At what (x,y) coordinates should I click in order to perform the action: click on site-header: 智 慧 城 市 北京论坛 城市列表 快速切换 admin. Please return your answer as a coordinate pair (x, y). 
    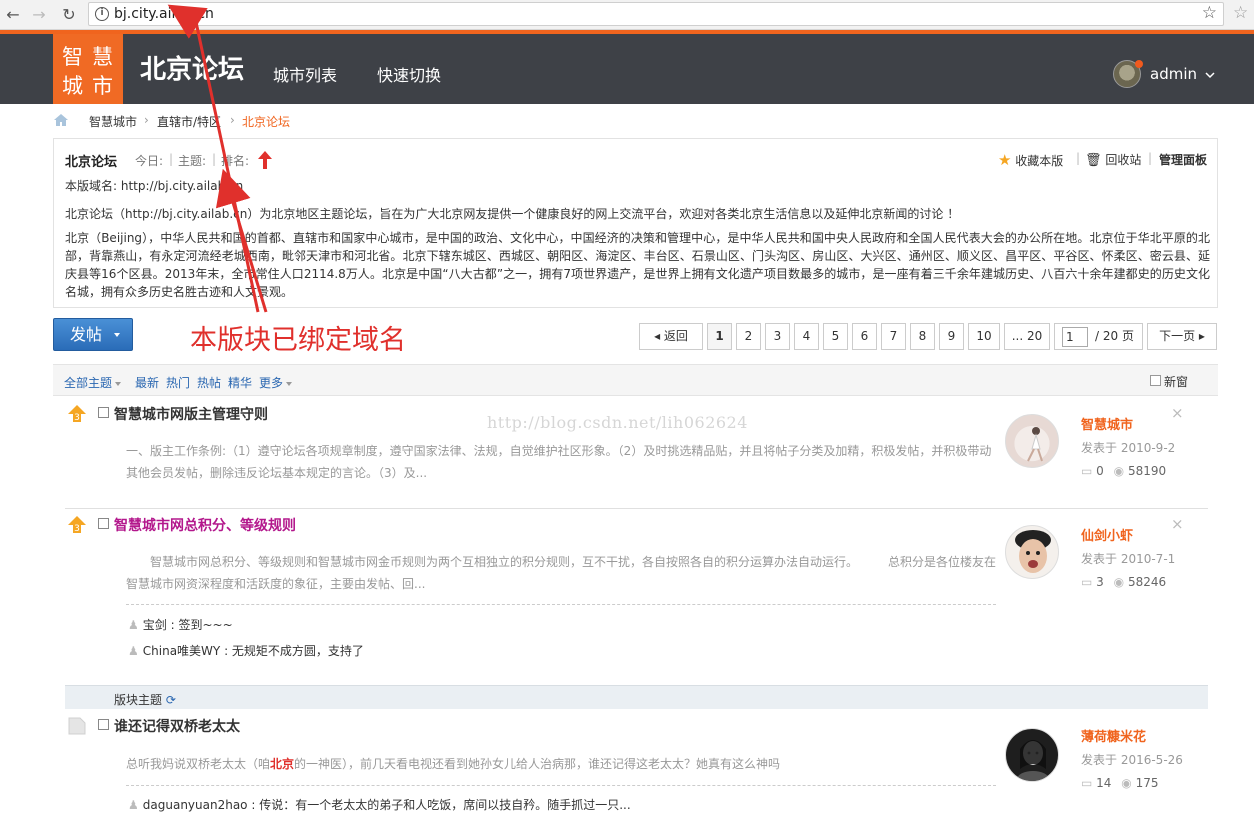
    Looking at the image, I should click on (627, 69).